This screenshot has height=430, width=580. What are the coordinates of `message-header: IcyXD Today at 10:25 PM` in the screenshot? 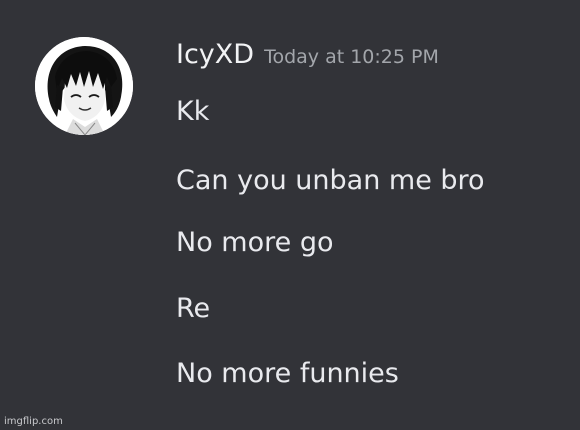 It's located at (307, 54).